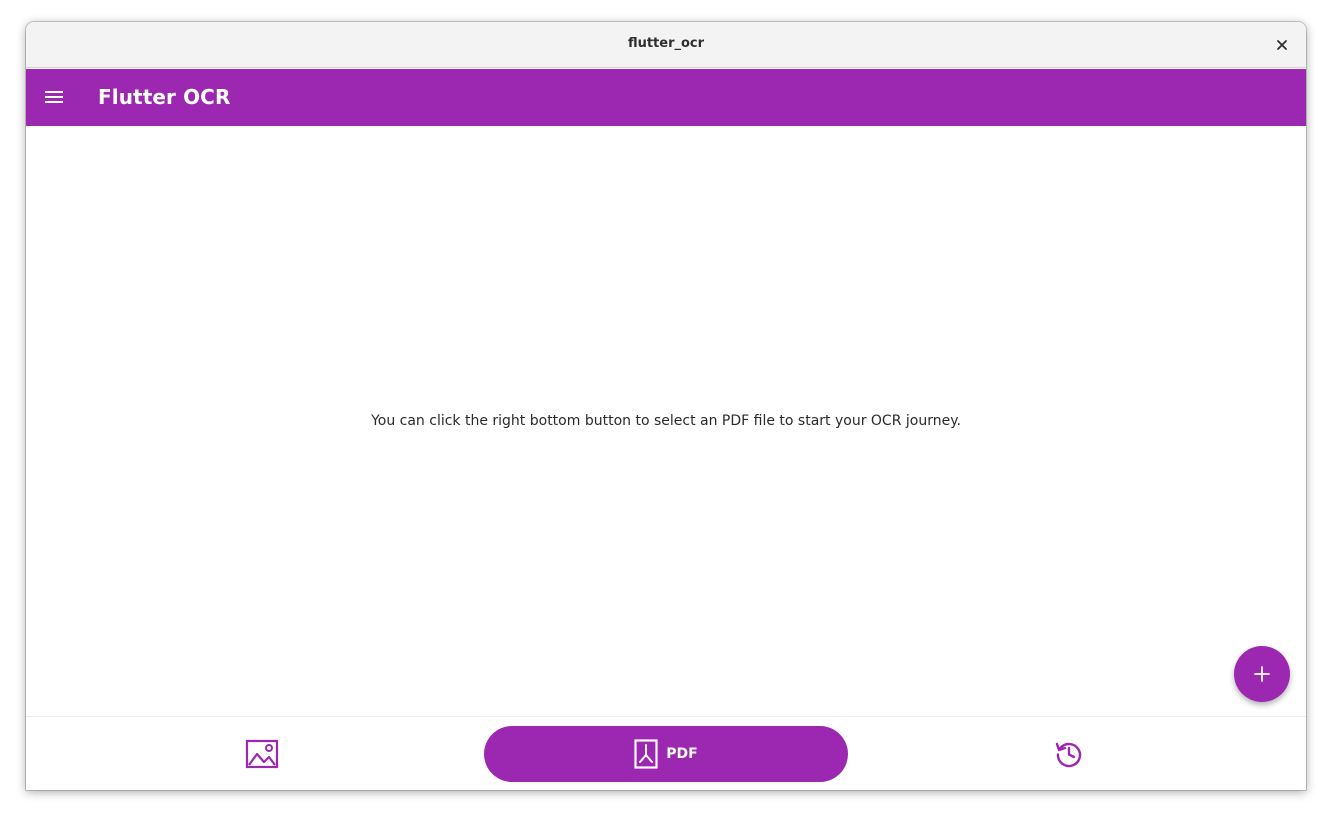 The image size is (1332, 819). What do you see at coordinates (682, 754) in the screenshot?
I see `nav-item-pdf-label: PDF` at bounding box center [682, 754].